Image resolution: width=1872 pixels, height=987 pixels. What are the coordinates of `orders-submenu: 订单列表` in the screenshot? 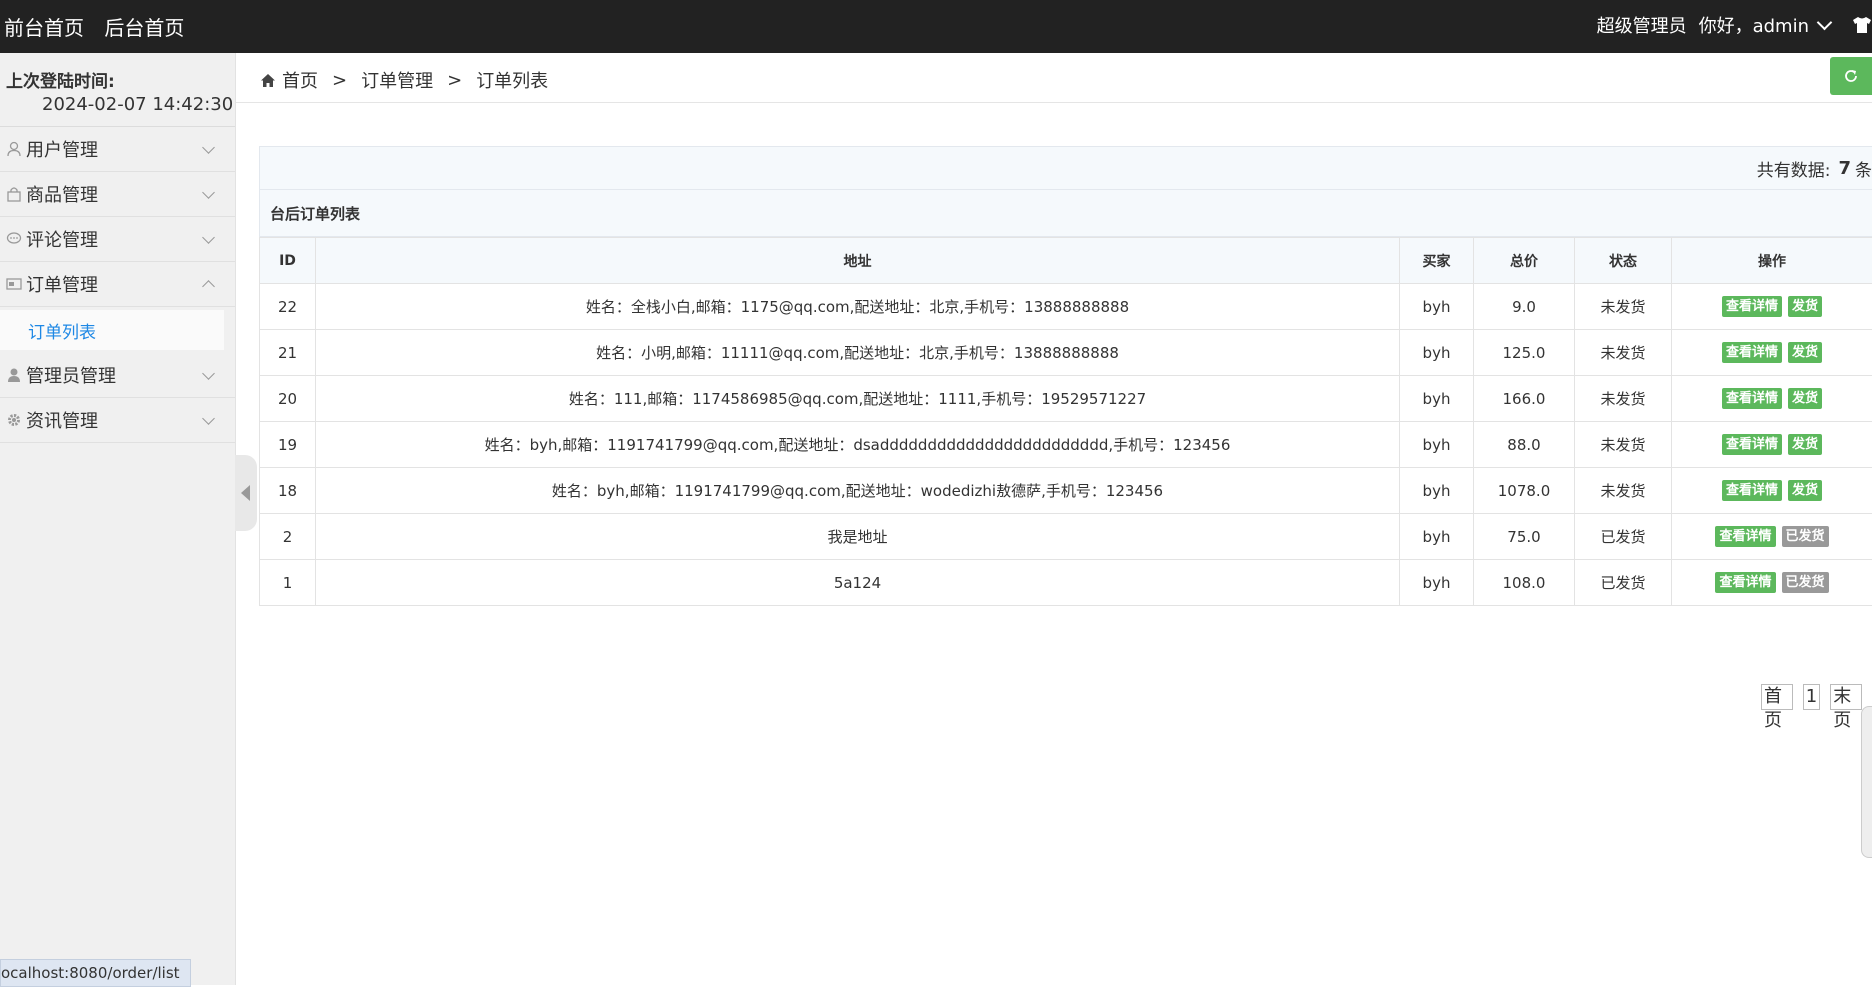 It's located at (117, 330).